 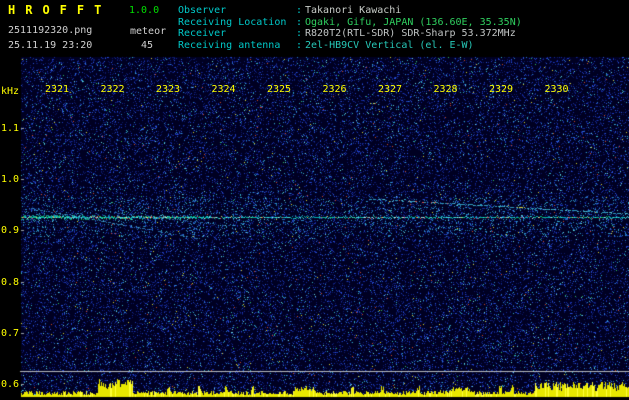 What do you see at coordinates (223, 89) in the screenshot?
I see `time-tick-label: 2324` at bounding box center [223, 89].